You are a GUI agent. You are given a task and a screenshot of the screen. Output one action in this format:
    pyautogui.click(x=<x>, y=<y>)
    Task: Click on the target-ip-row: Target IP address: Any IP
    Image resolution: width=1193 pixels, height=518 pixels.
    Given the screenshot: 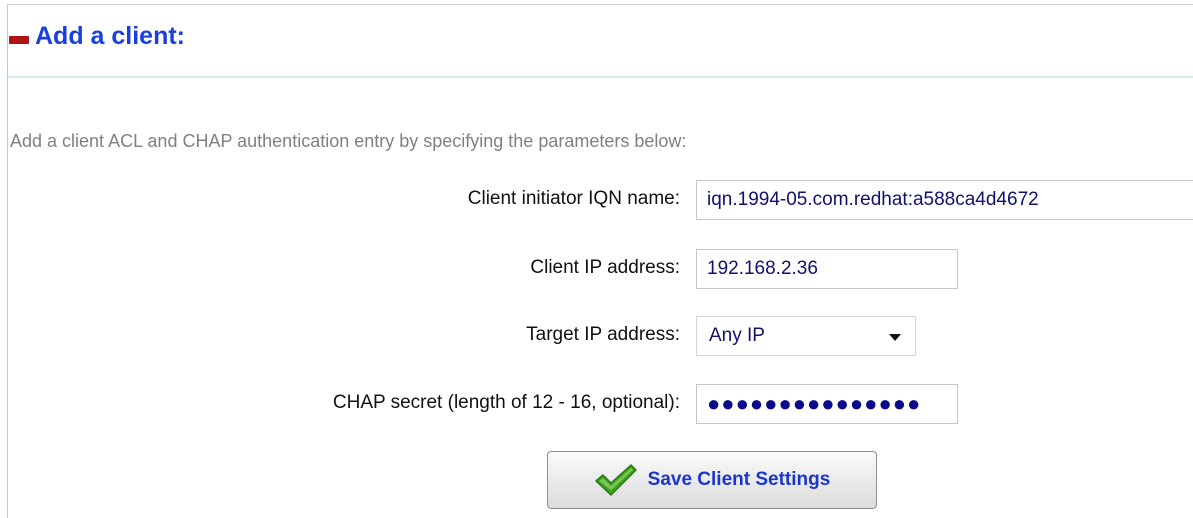 What is the action you would take?
    pyautogui.click(x=596, y=336)
    